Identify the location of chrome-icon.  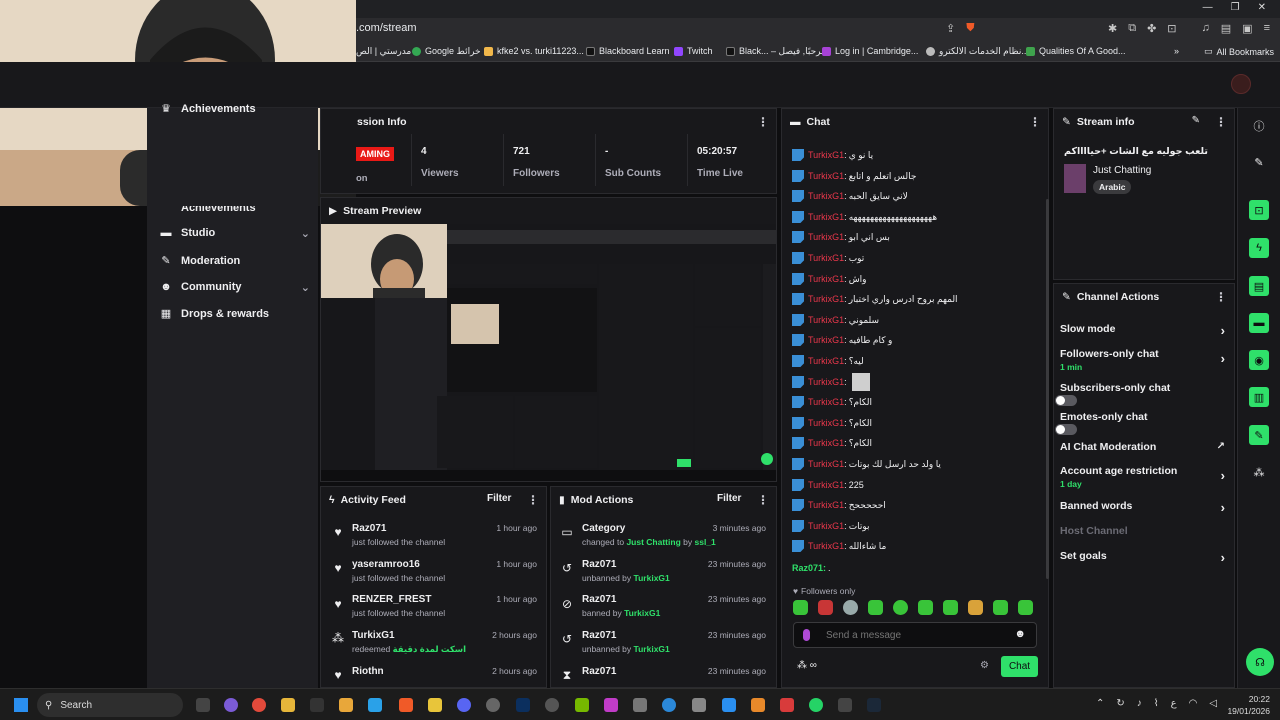
(259, 705).